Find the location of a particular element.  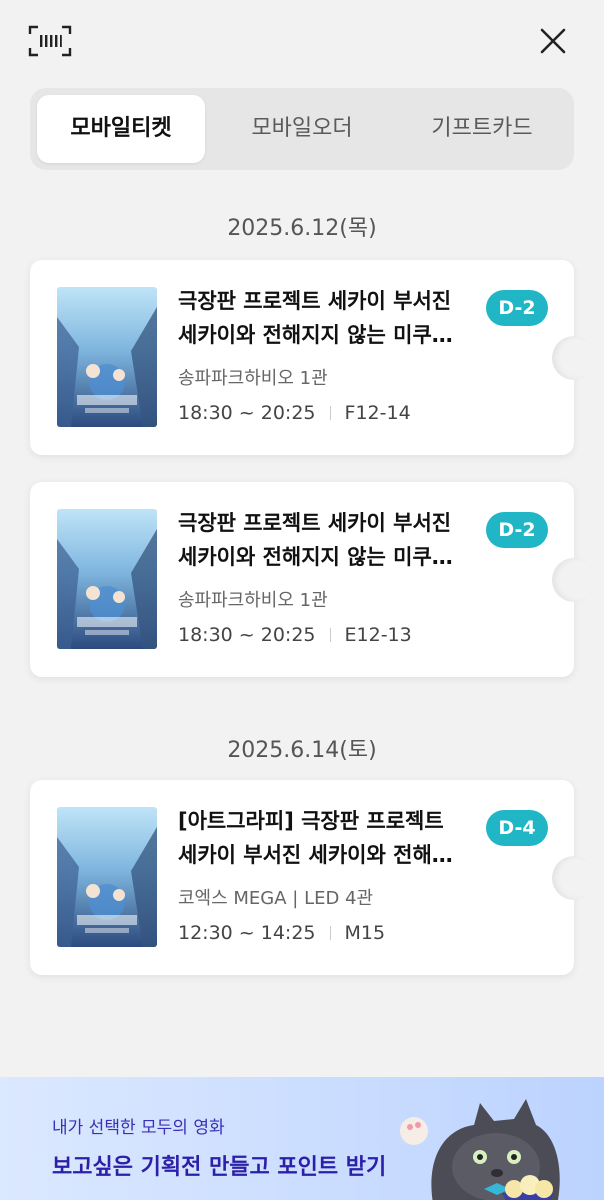

tab-gift-card: 기프트카드 is located at coordinates (482, 129).